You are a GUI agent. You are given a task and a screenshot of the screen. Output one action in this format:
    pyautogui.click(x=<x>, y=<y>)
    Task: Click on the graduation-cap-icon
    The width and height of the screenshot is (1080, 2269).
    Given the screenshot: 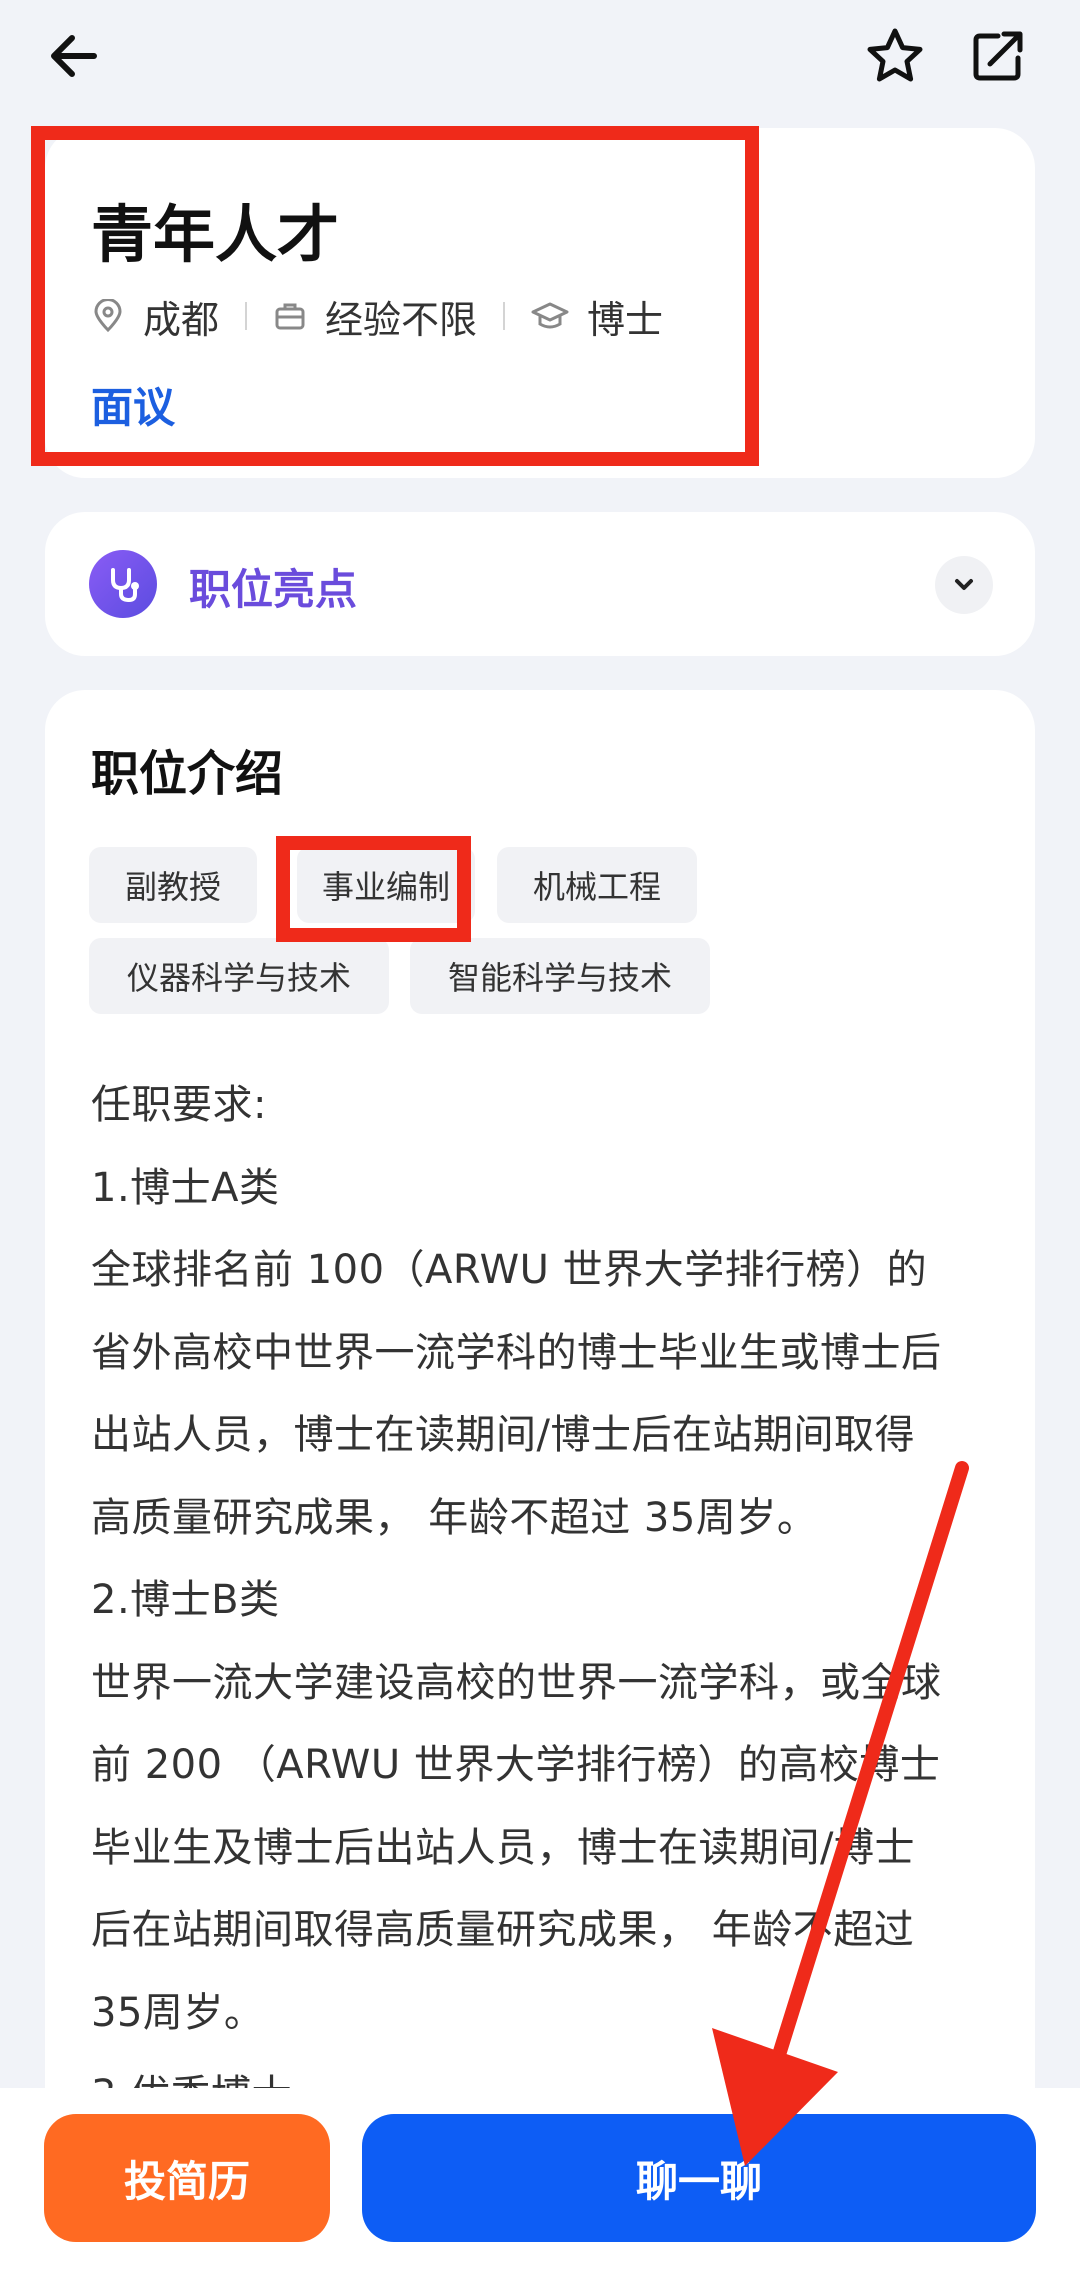 What is the action you would take?
    pyautogui.click(x=550, y=315)
    